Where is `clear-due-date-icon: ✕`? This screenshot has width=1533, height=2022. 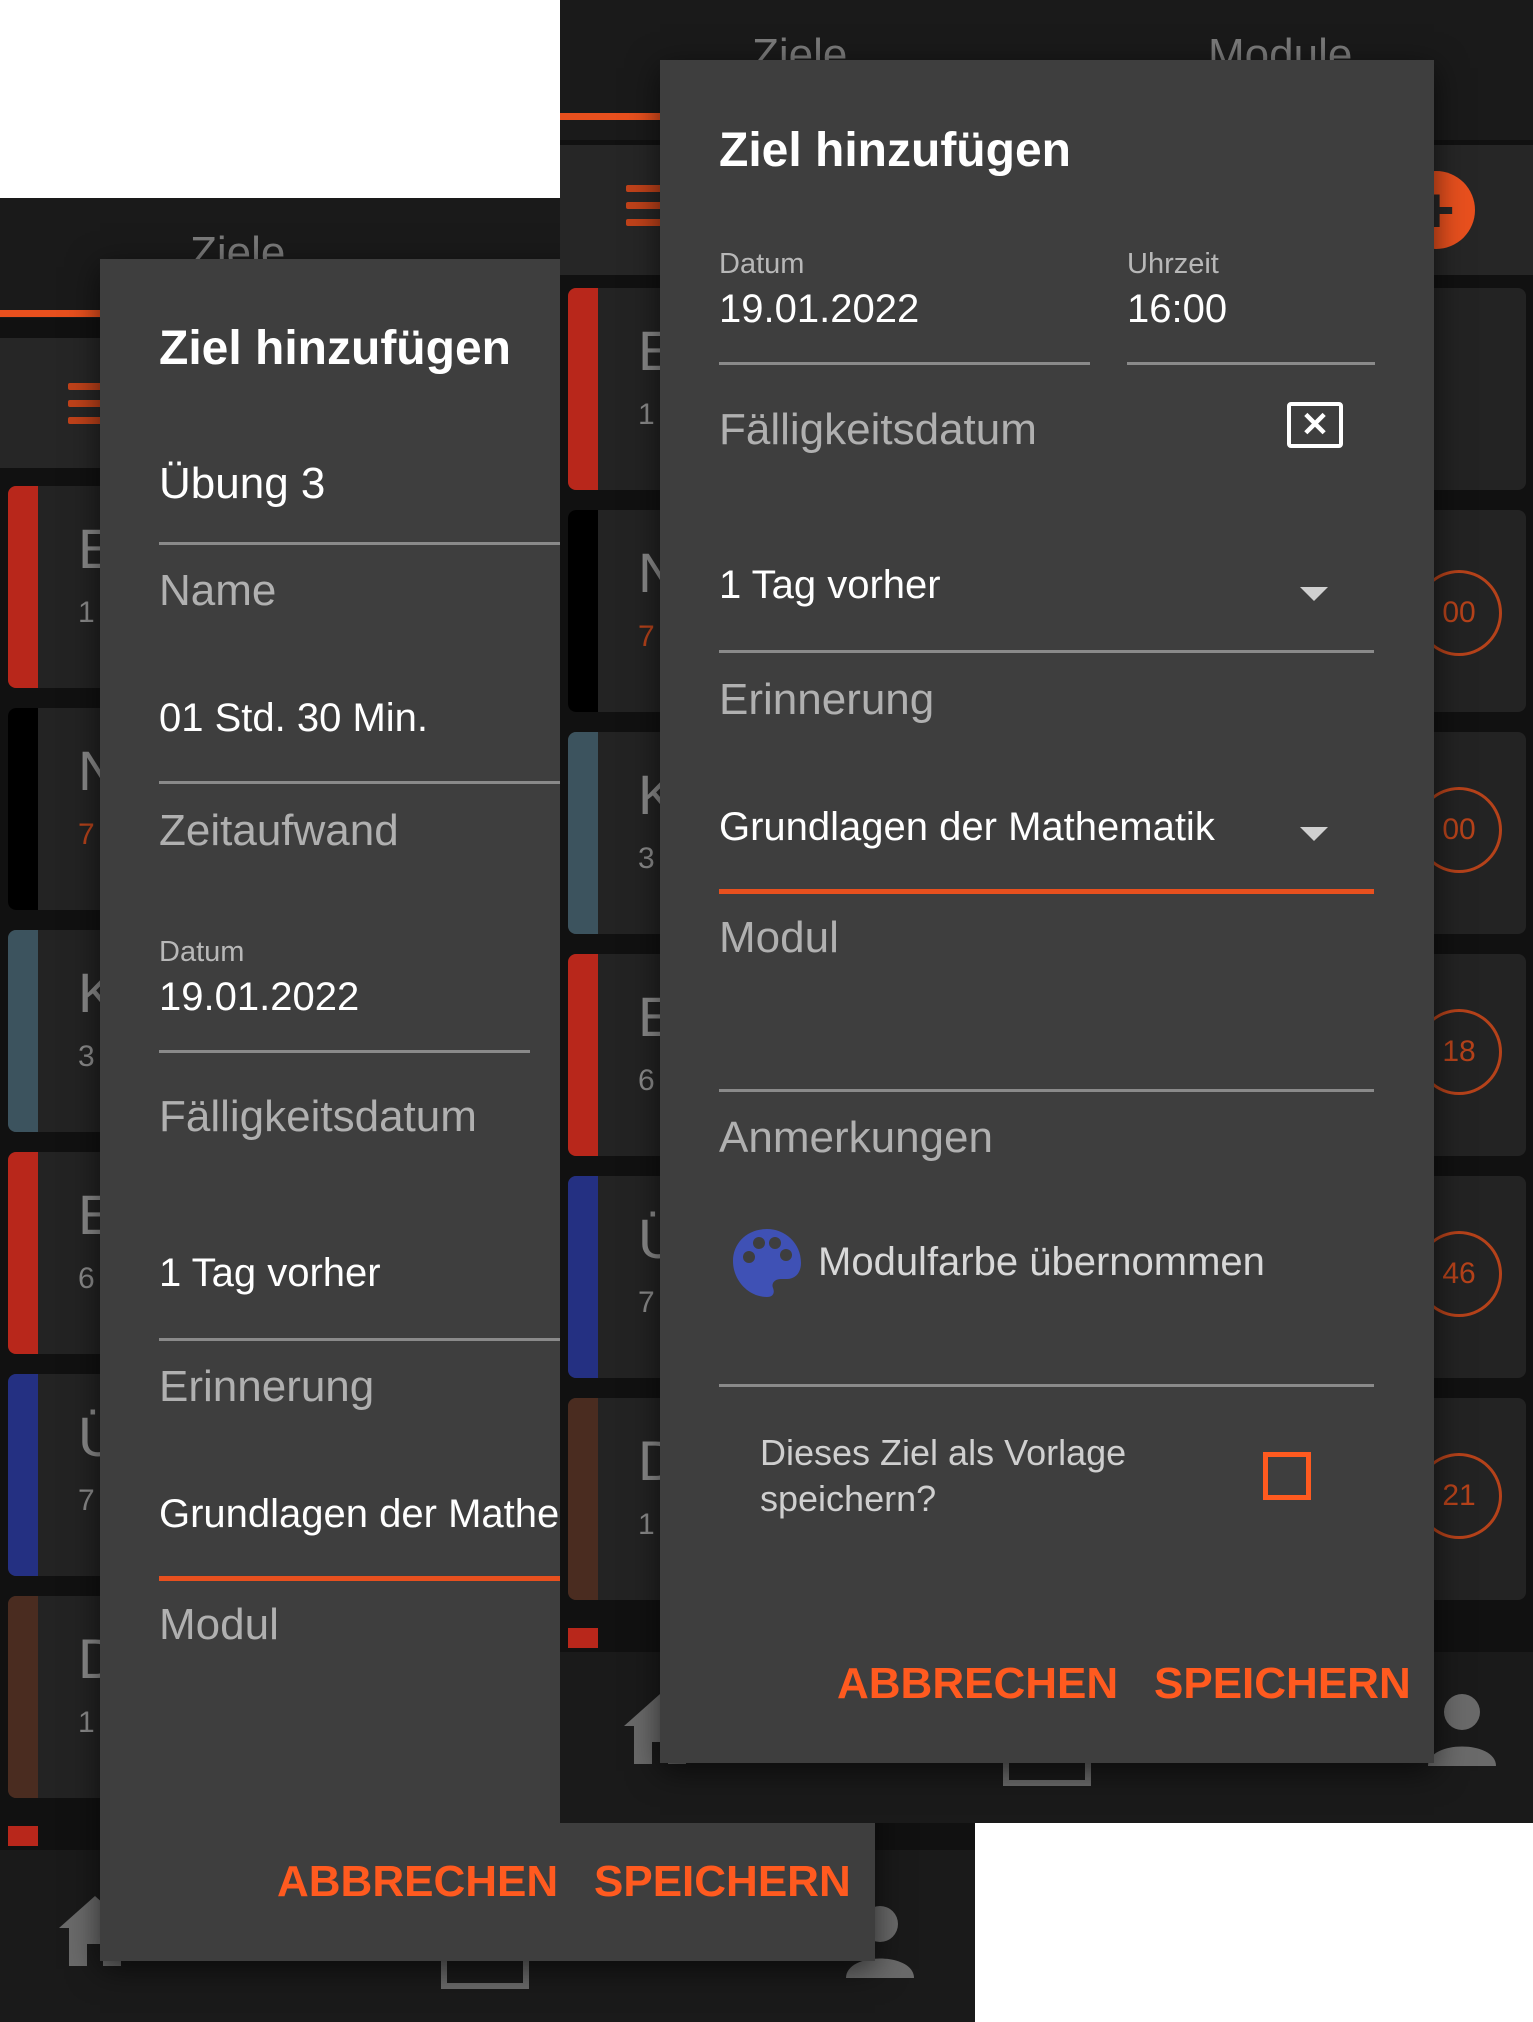
clear-due-date-icon: ✕ is located at coordinates (1315, 425).